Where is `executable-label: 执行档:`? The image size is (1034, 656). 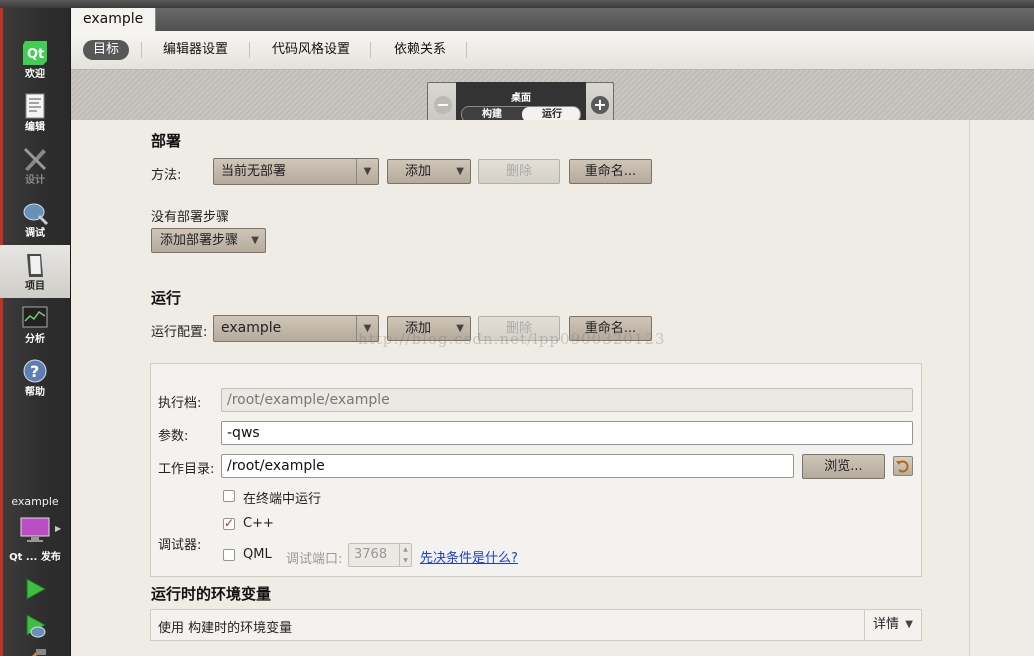
executable-label: 执行档: is located at coordinates (180, 403).